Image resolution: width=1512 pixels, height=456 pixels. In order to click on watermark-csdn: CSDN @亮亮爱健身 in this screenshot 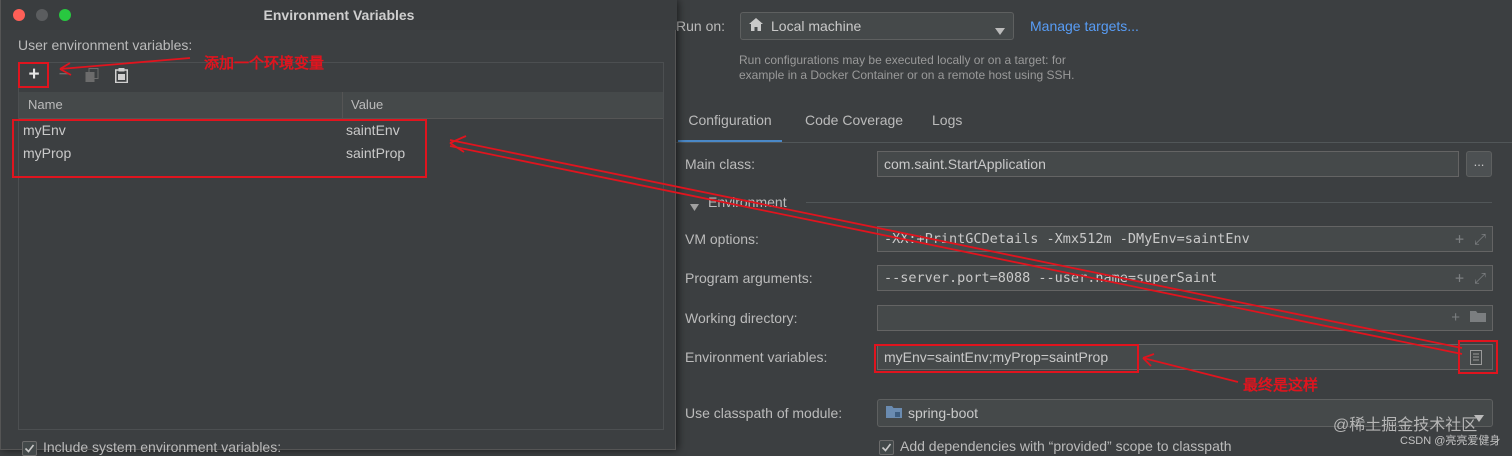, I will do `click(1450, 441)`.